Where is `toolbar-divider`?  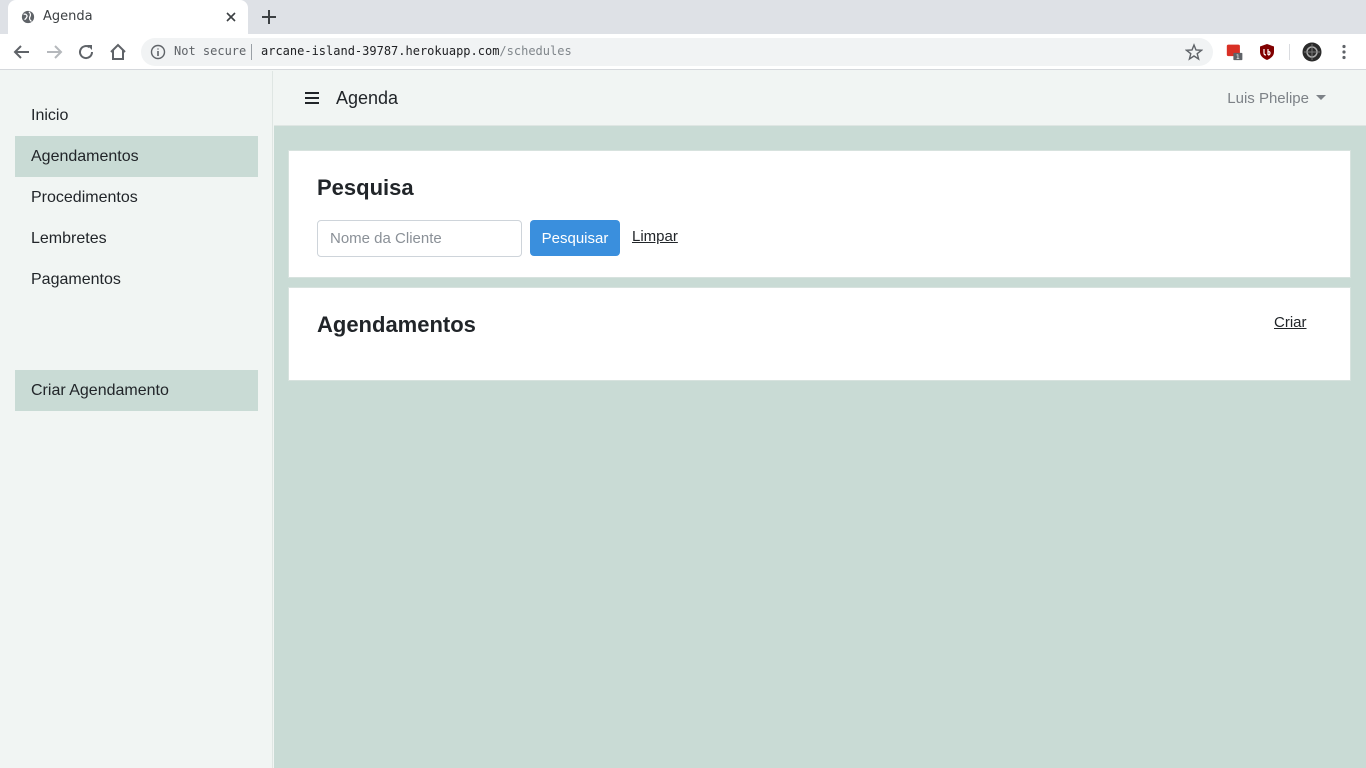 toolbar-divider is located at coordinates (1289, 52).